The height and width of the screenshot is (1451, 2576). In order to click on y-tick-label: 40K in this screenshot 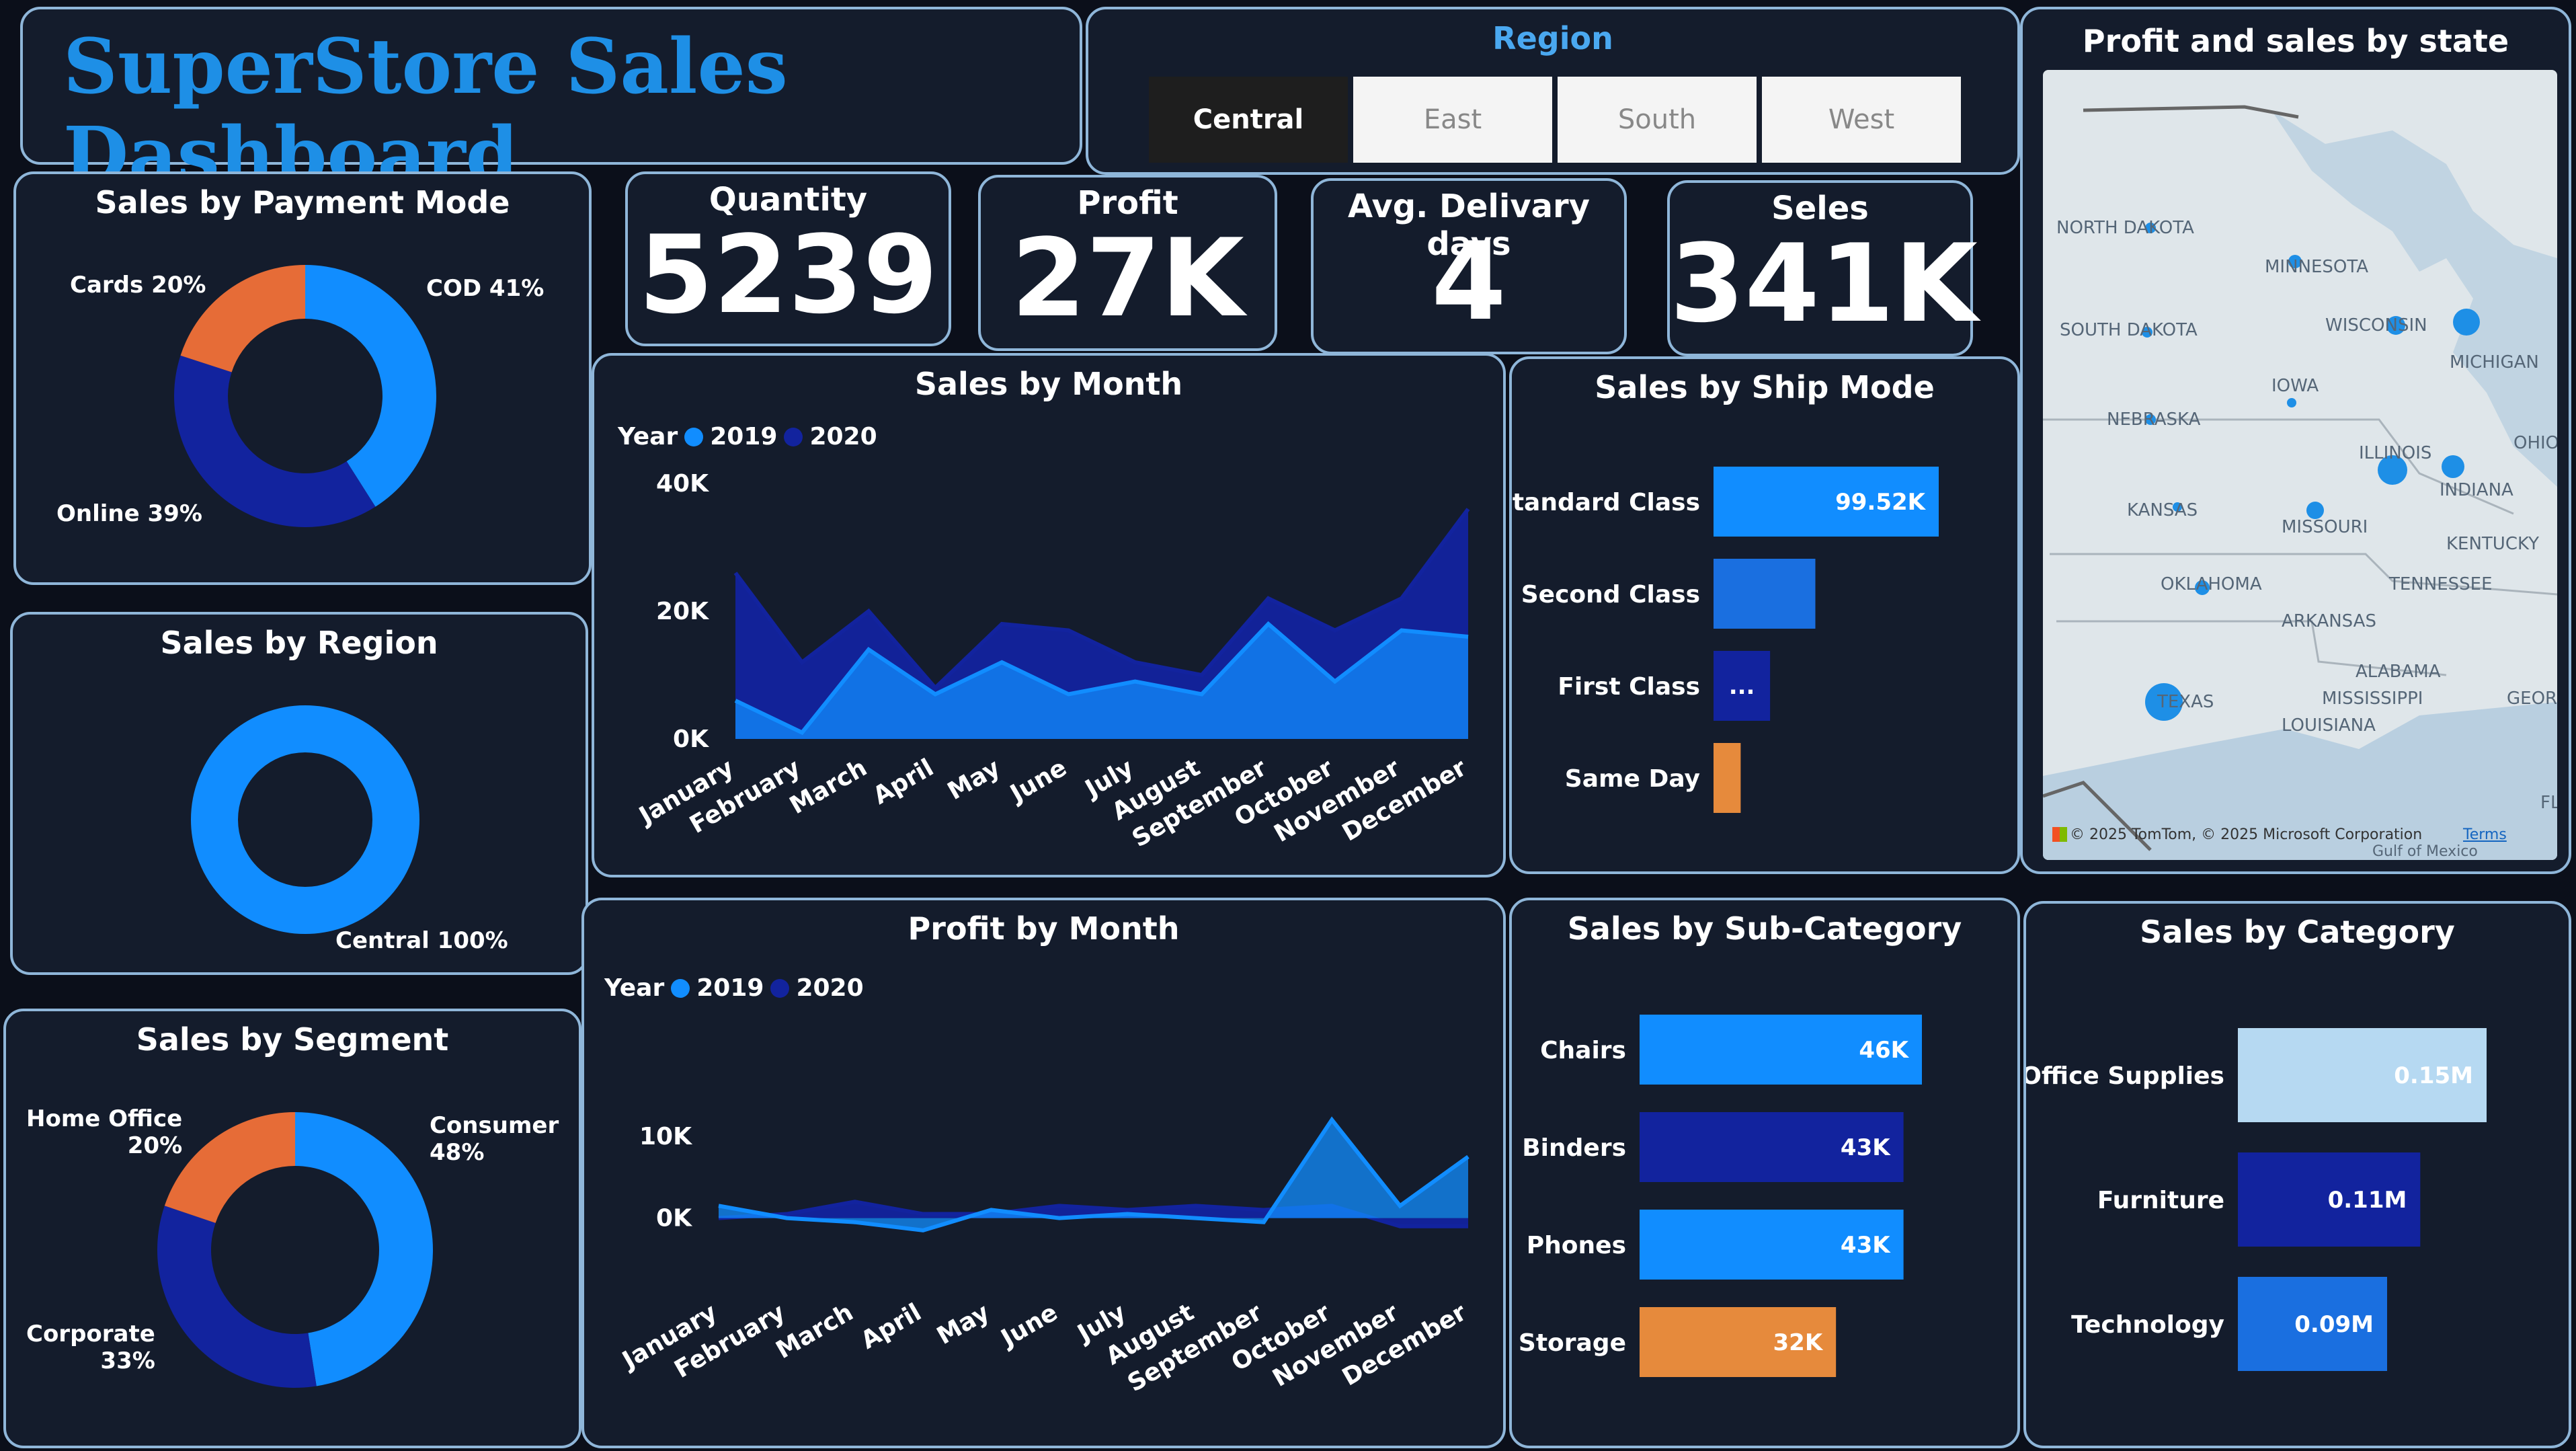, I will do `click(682, 484)`.